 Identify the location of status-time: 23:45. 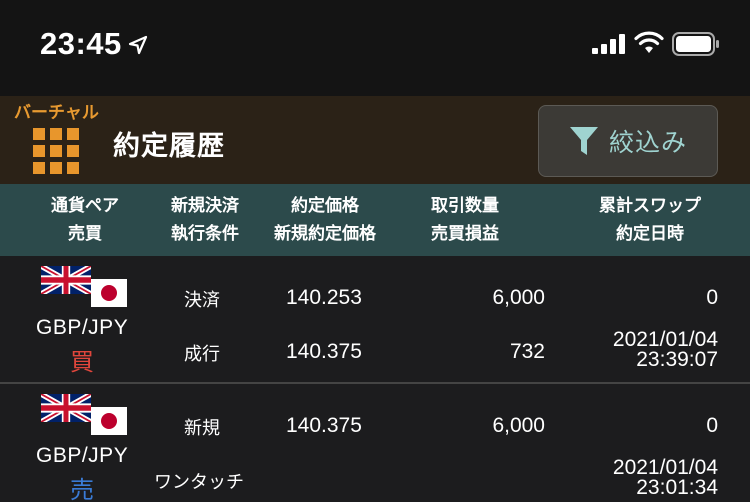
(81, 43).